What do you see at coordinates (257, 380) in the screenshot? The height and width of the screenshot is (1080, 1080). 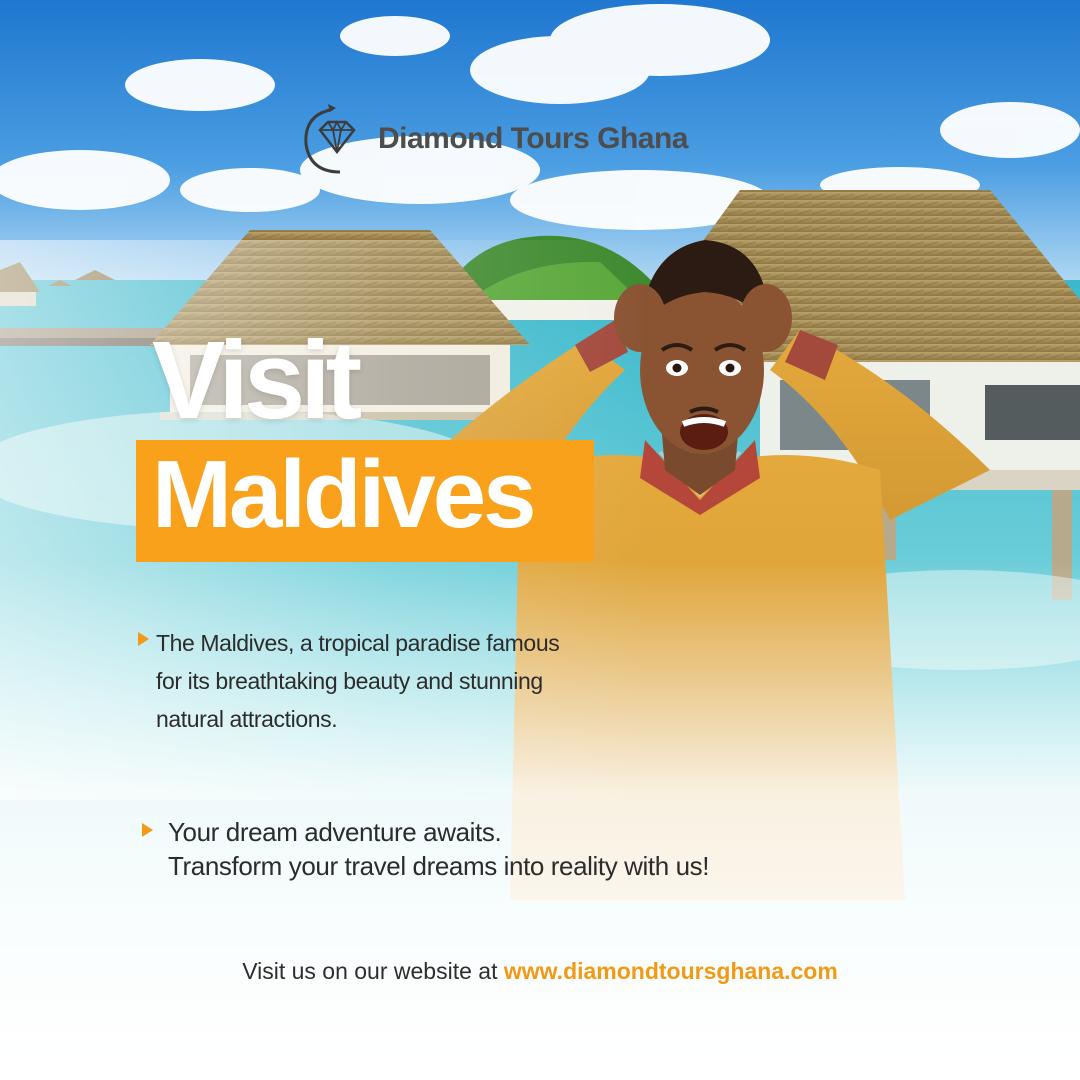 I see `headline-visit: Visit` at bounding box center [257, 380].